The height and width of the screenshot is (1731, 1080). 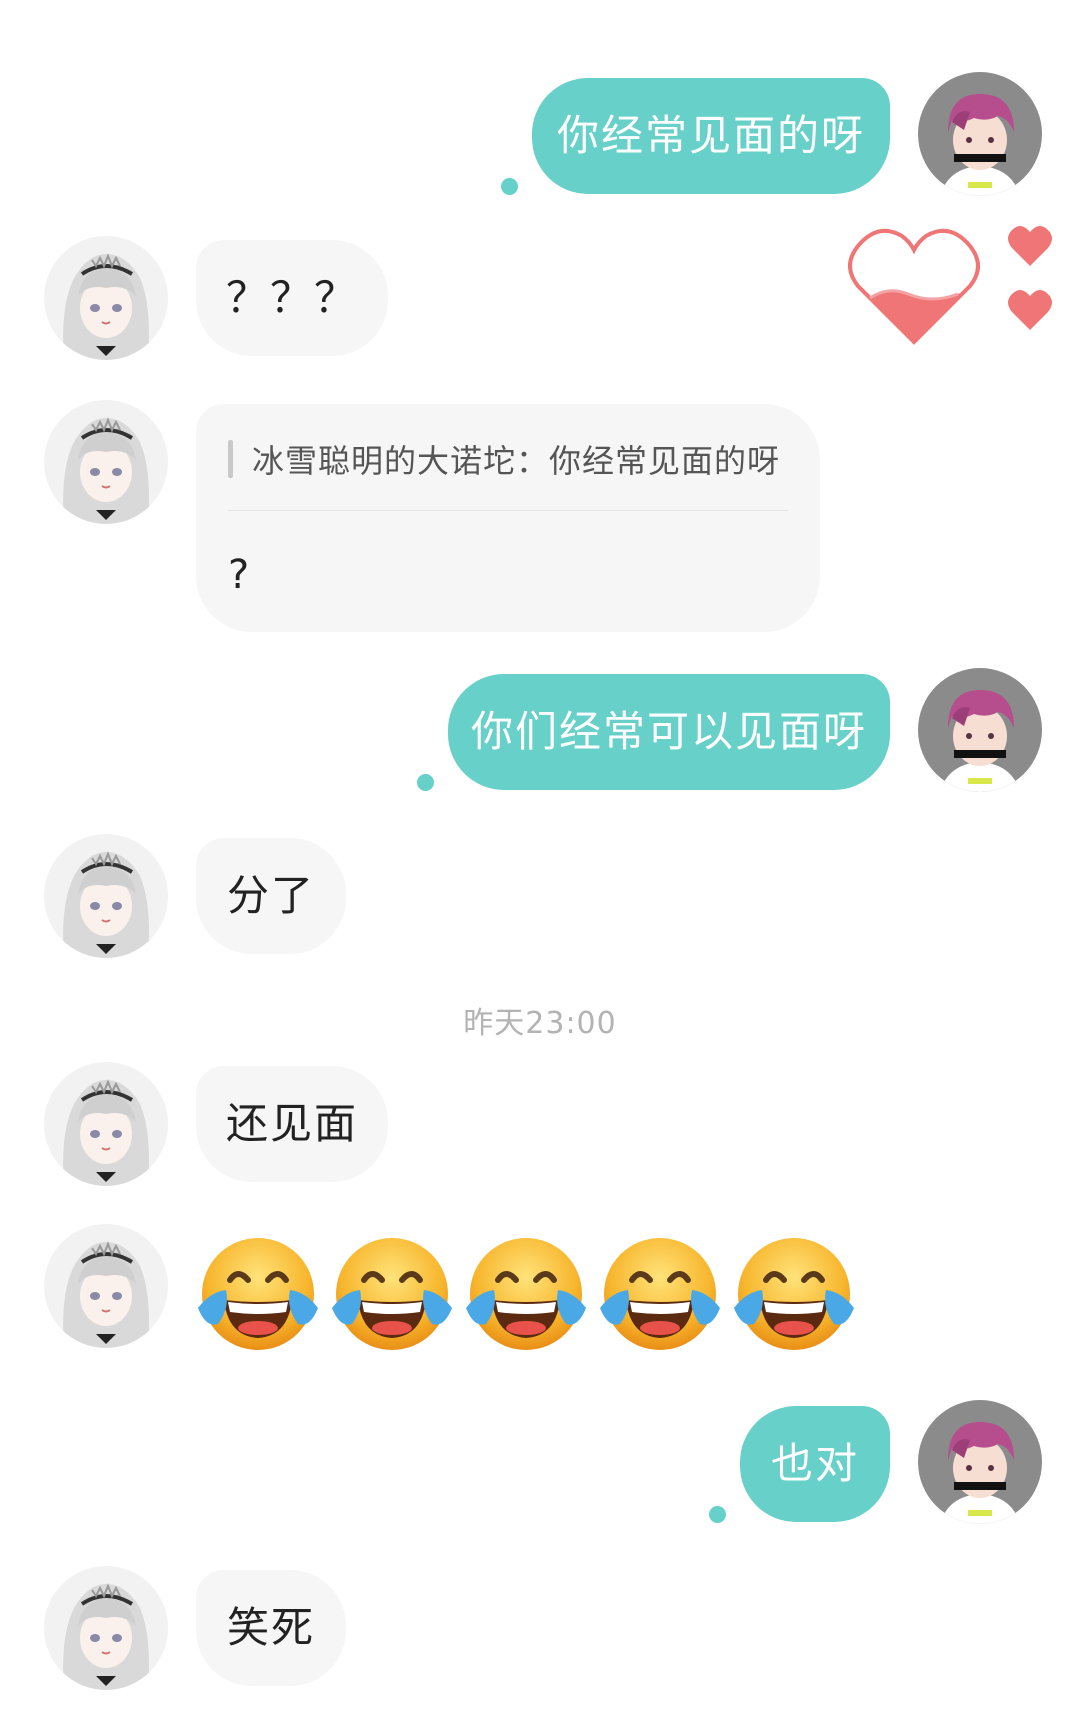 I want to click on timestamp-divider: 昨天23:00, so click(x=540, y=1023).